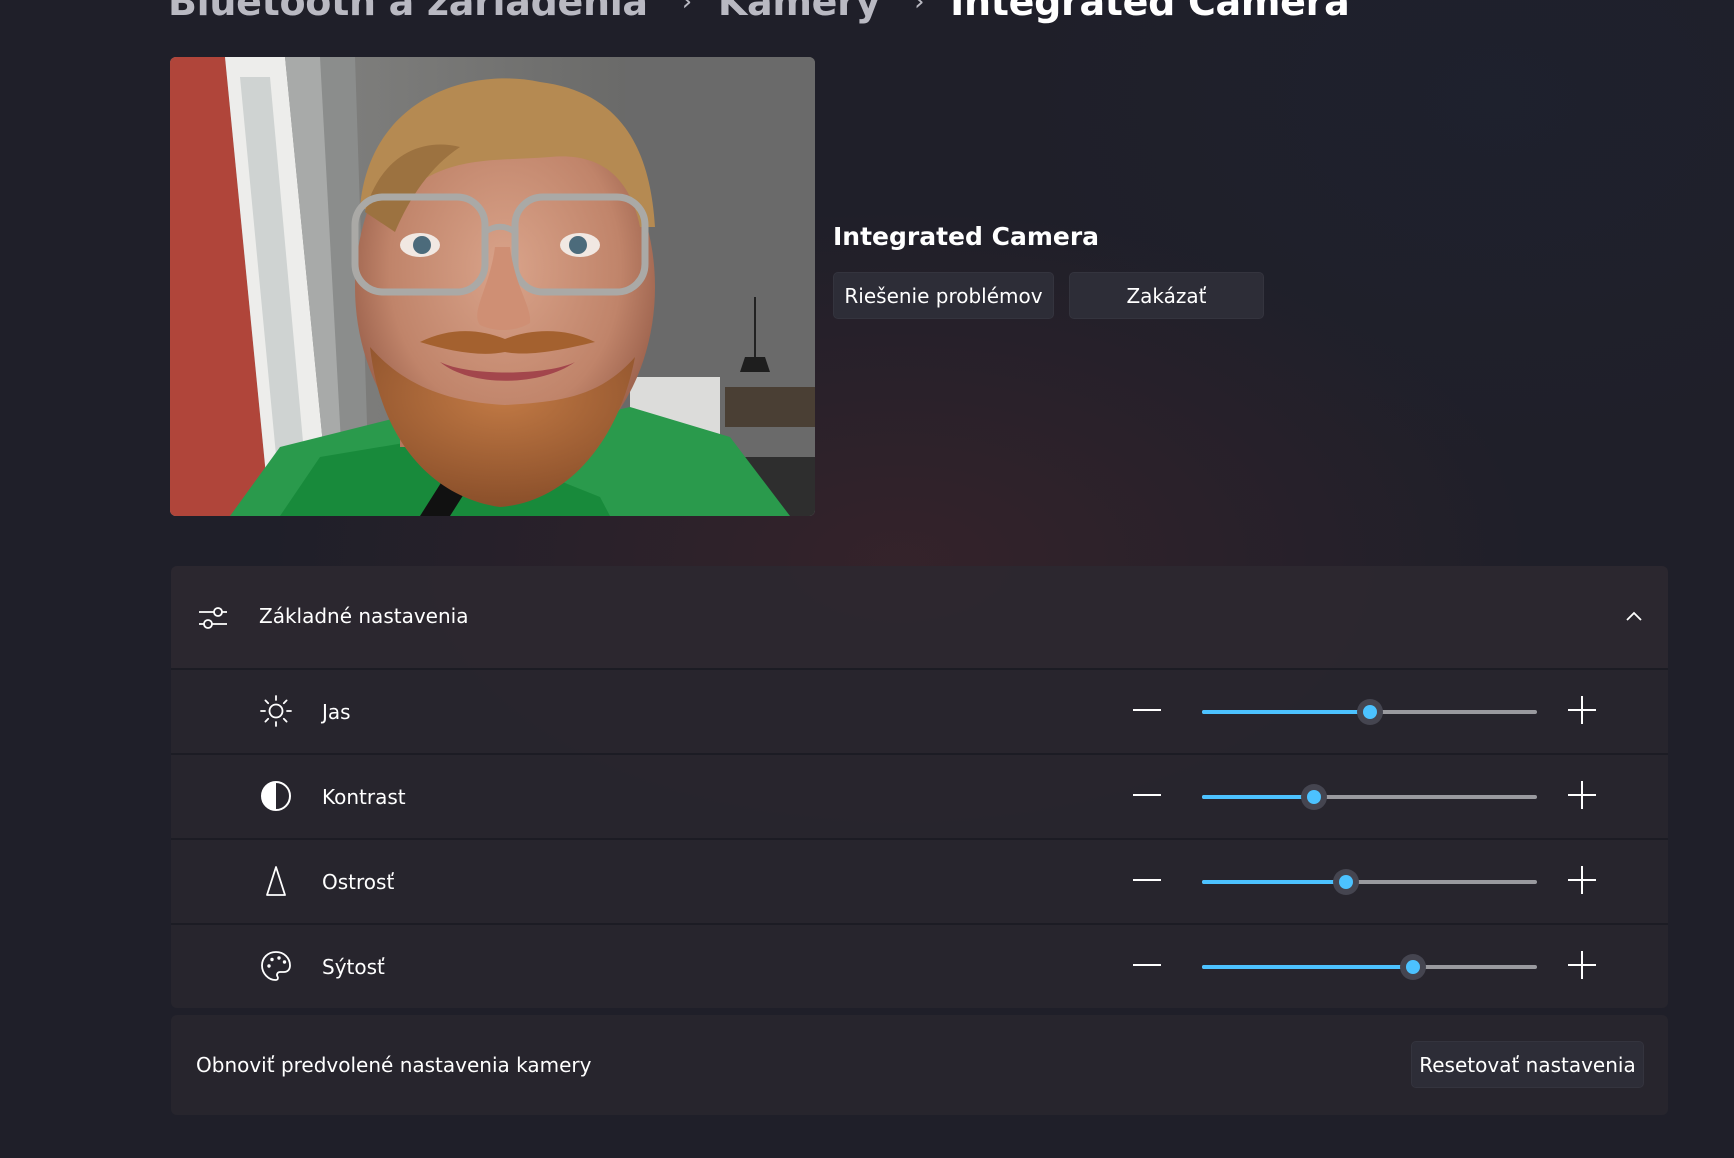 The width and height of the screenshot is (1734, 1158). I want to click on breadcrumb-bluetooth: Bluetooth a zariadenia, so click(408, 12).